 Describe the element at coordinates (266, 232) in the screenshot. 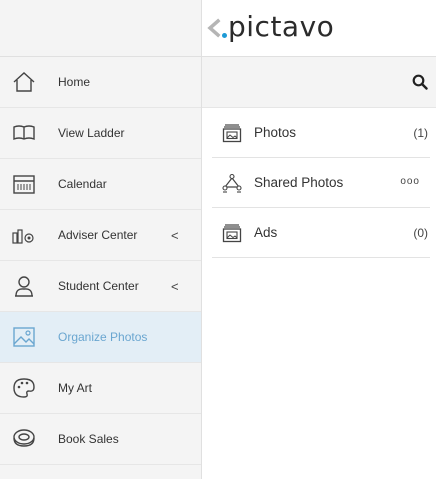

I see `folder-label: Ads` at that location.